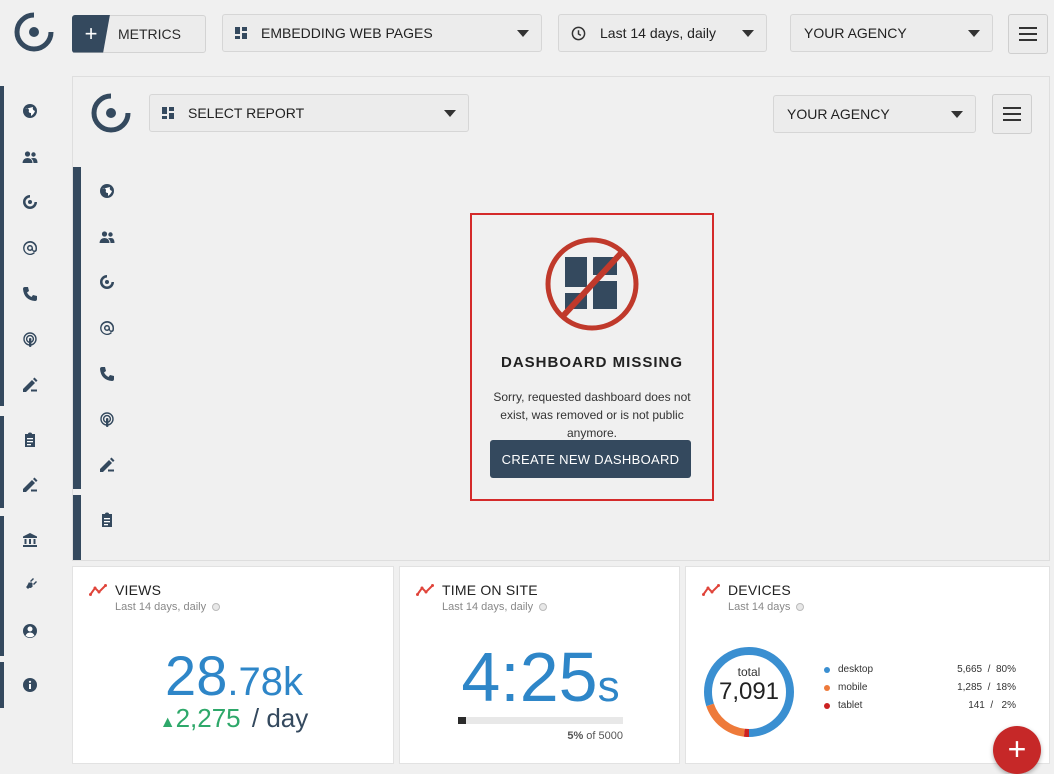  What do you see at coordinates (490, 590) in the screenshot?
I see `time-on-site-title: TIME ON SITE` at bounding box center [490, 590].